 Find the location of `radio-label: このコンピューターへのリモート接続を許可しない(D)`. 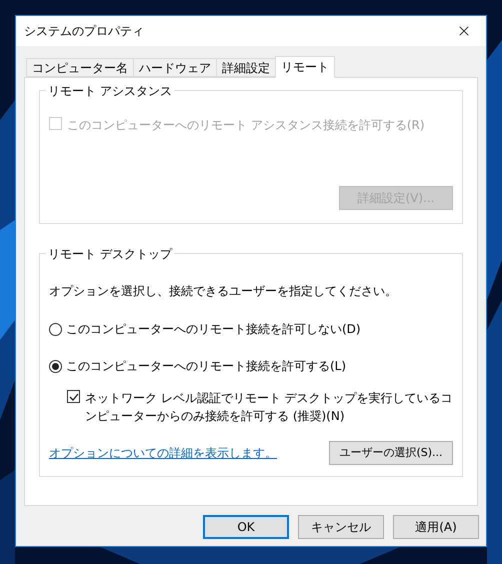

radio-label: このコンピューターへのリモート接続を許可しない(D) is located at coordinates (213, 329).